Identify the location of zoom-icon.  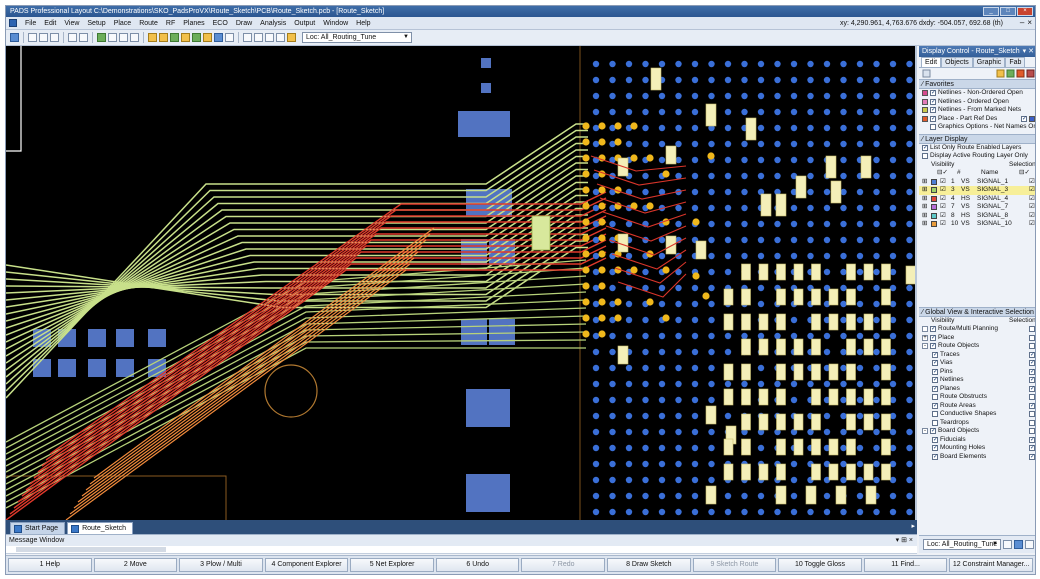
(83, 37).